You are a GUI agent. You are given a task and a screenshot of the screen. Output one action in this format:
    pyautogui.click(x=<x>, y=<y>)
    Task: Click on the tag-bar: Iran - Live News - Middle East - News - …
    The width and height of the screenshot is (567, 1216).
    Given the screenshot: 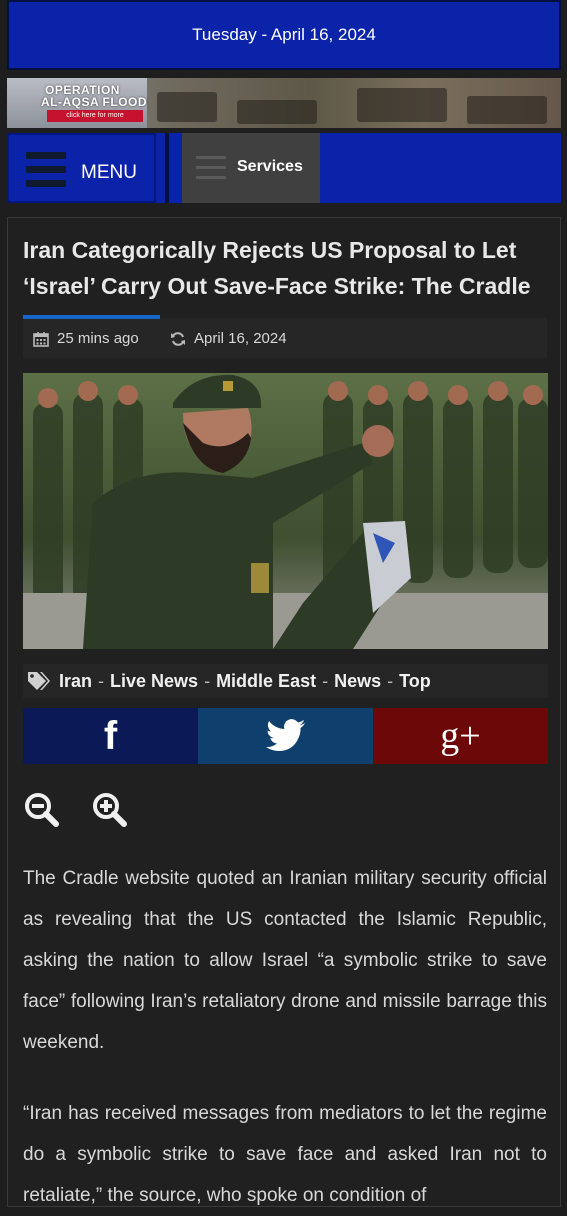 What is the action you would take?
    pyautogui.click(x=285, y=681)
    